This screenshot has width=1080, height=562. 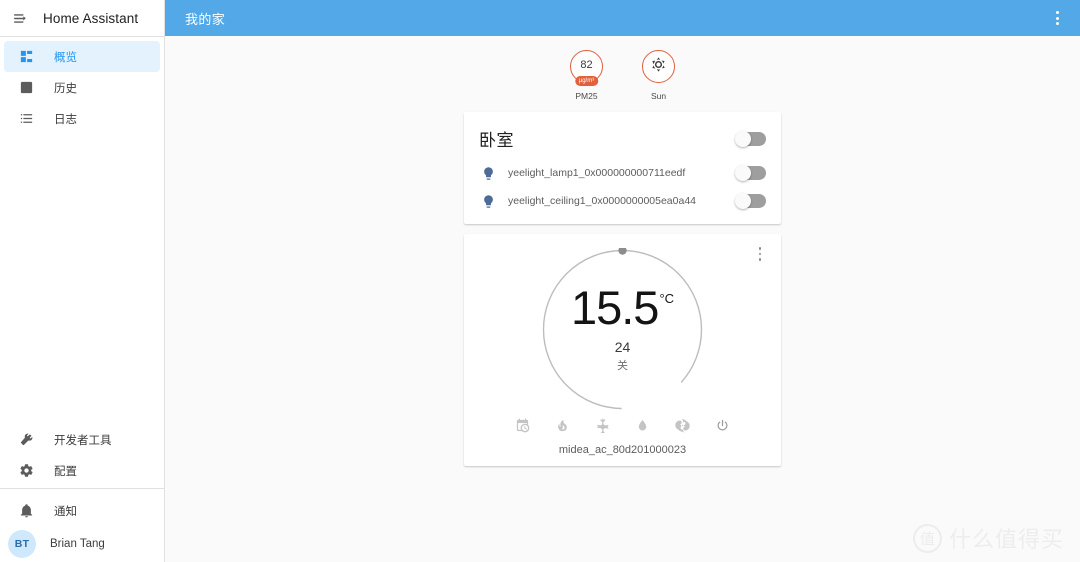 I want to click on entities-card-header: 卧室, so click(x=622, y=135).